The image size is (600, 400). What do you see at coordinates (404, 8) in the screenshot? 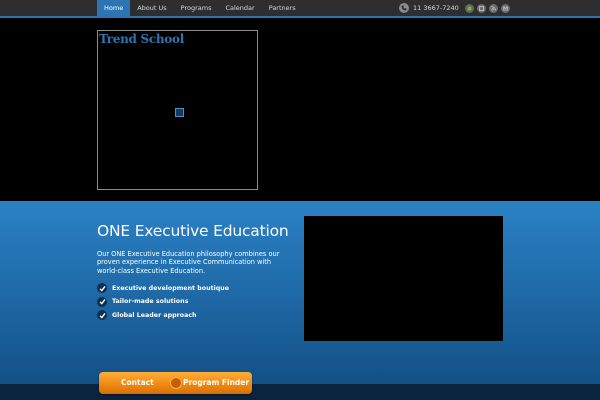
I see `phone-icon` at bounding box center [404, 8].